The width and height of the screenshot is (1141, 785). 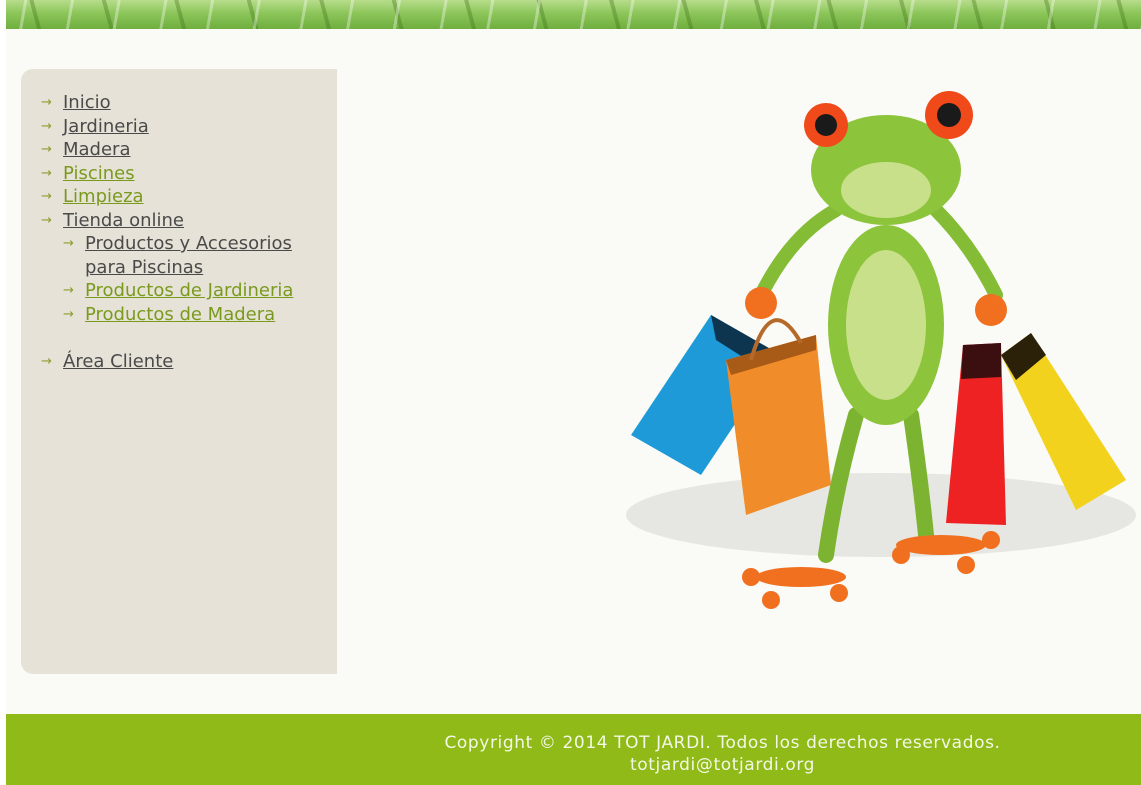 What do you see at coordinates (106, 126) in the screenshot?
I see `menu-link-jardineria: Jardineria` at bounding box center [106, 126].